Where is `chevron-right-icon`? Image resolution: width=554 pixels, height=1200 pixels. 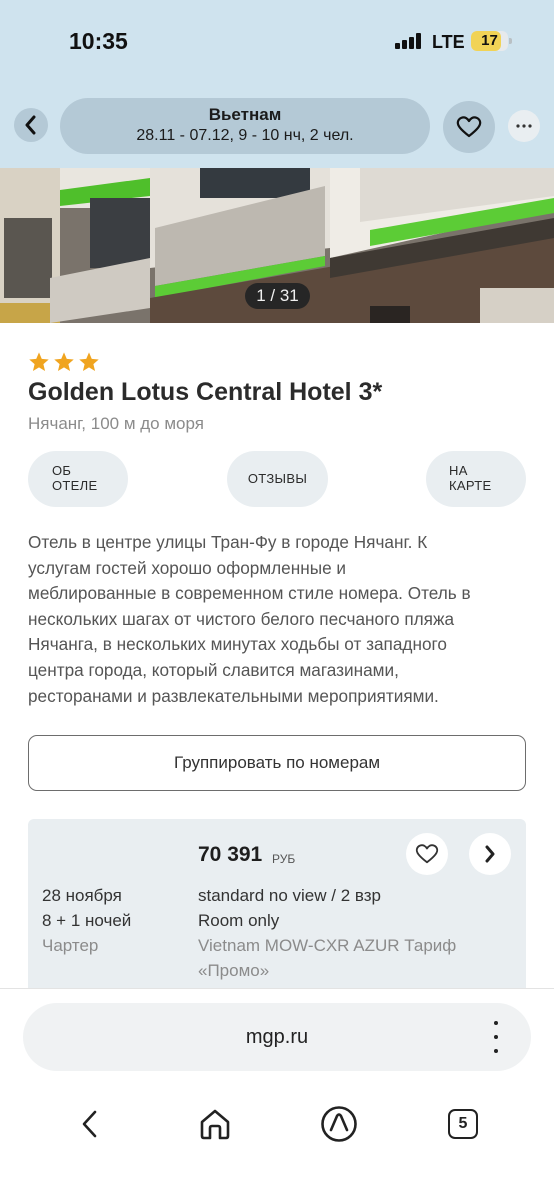 chevron-right-icon is located at coordinates (490, 854).